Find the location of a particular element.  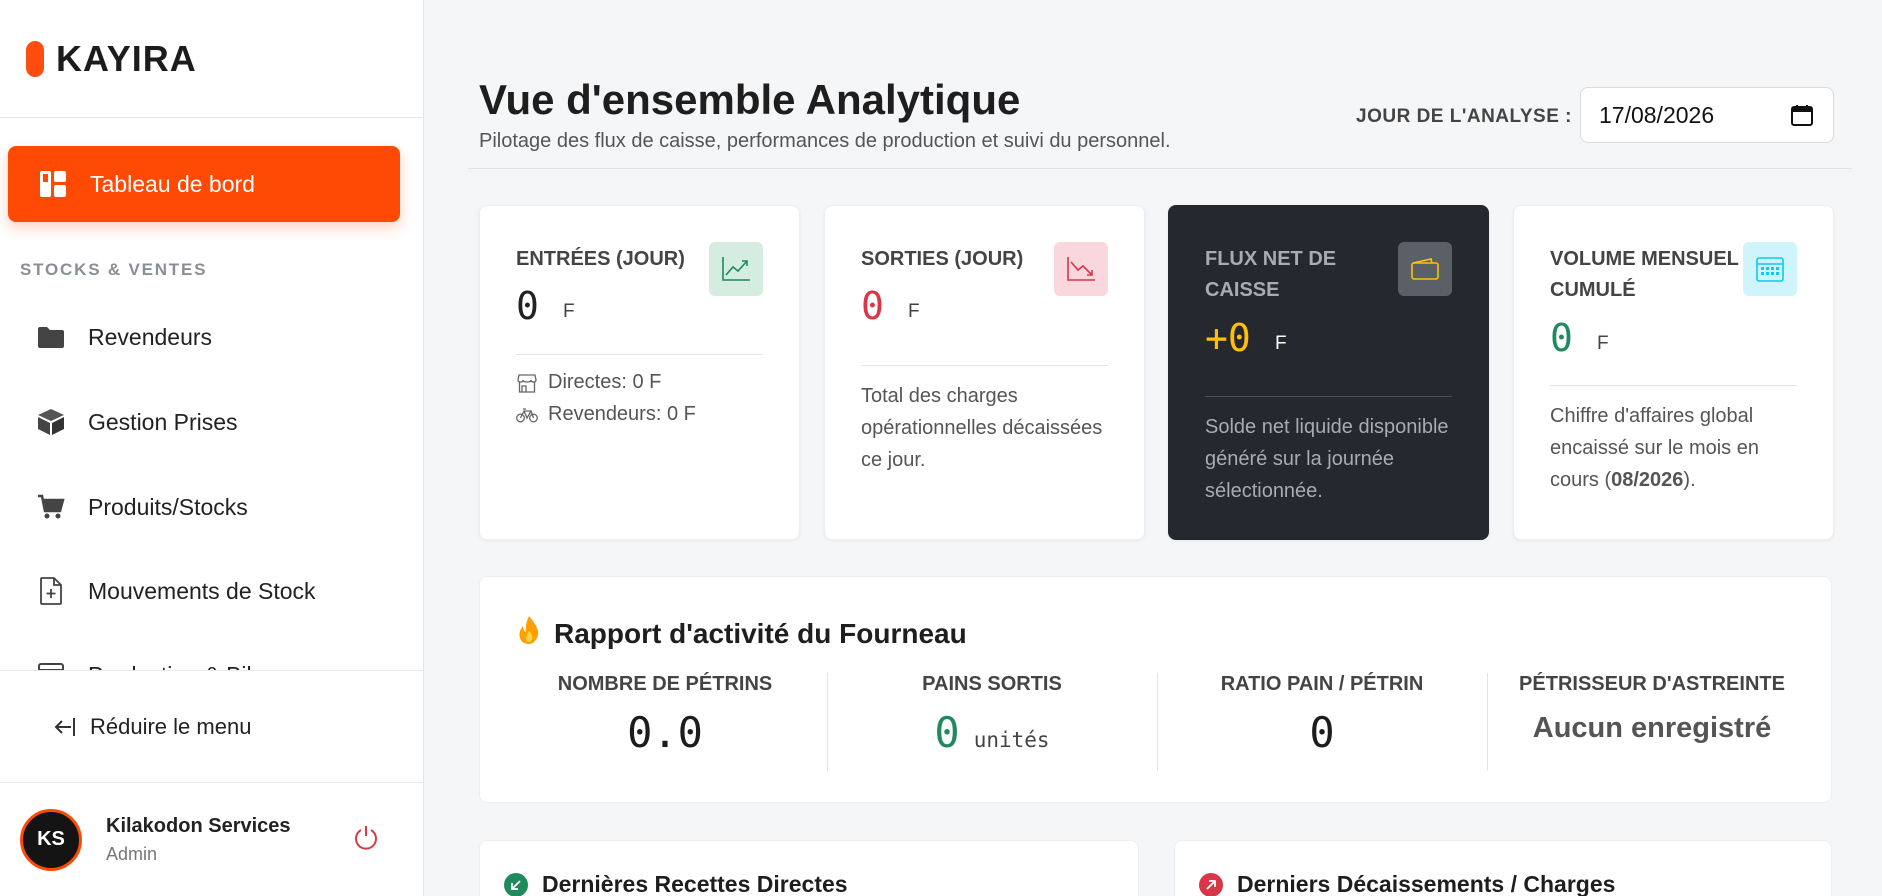

date-input: 17/08/2026 is located at coordinates (1707, 115).